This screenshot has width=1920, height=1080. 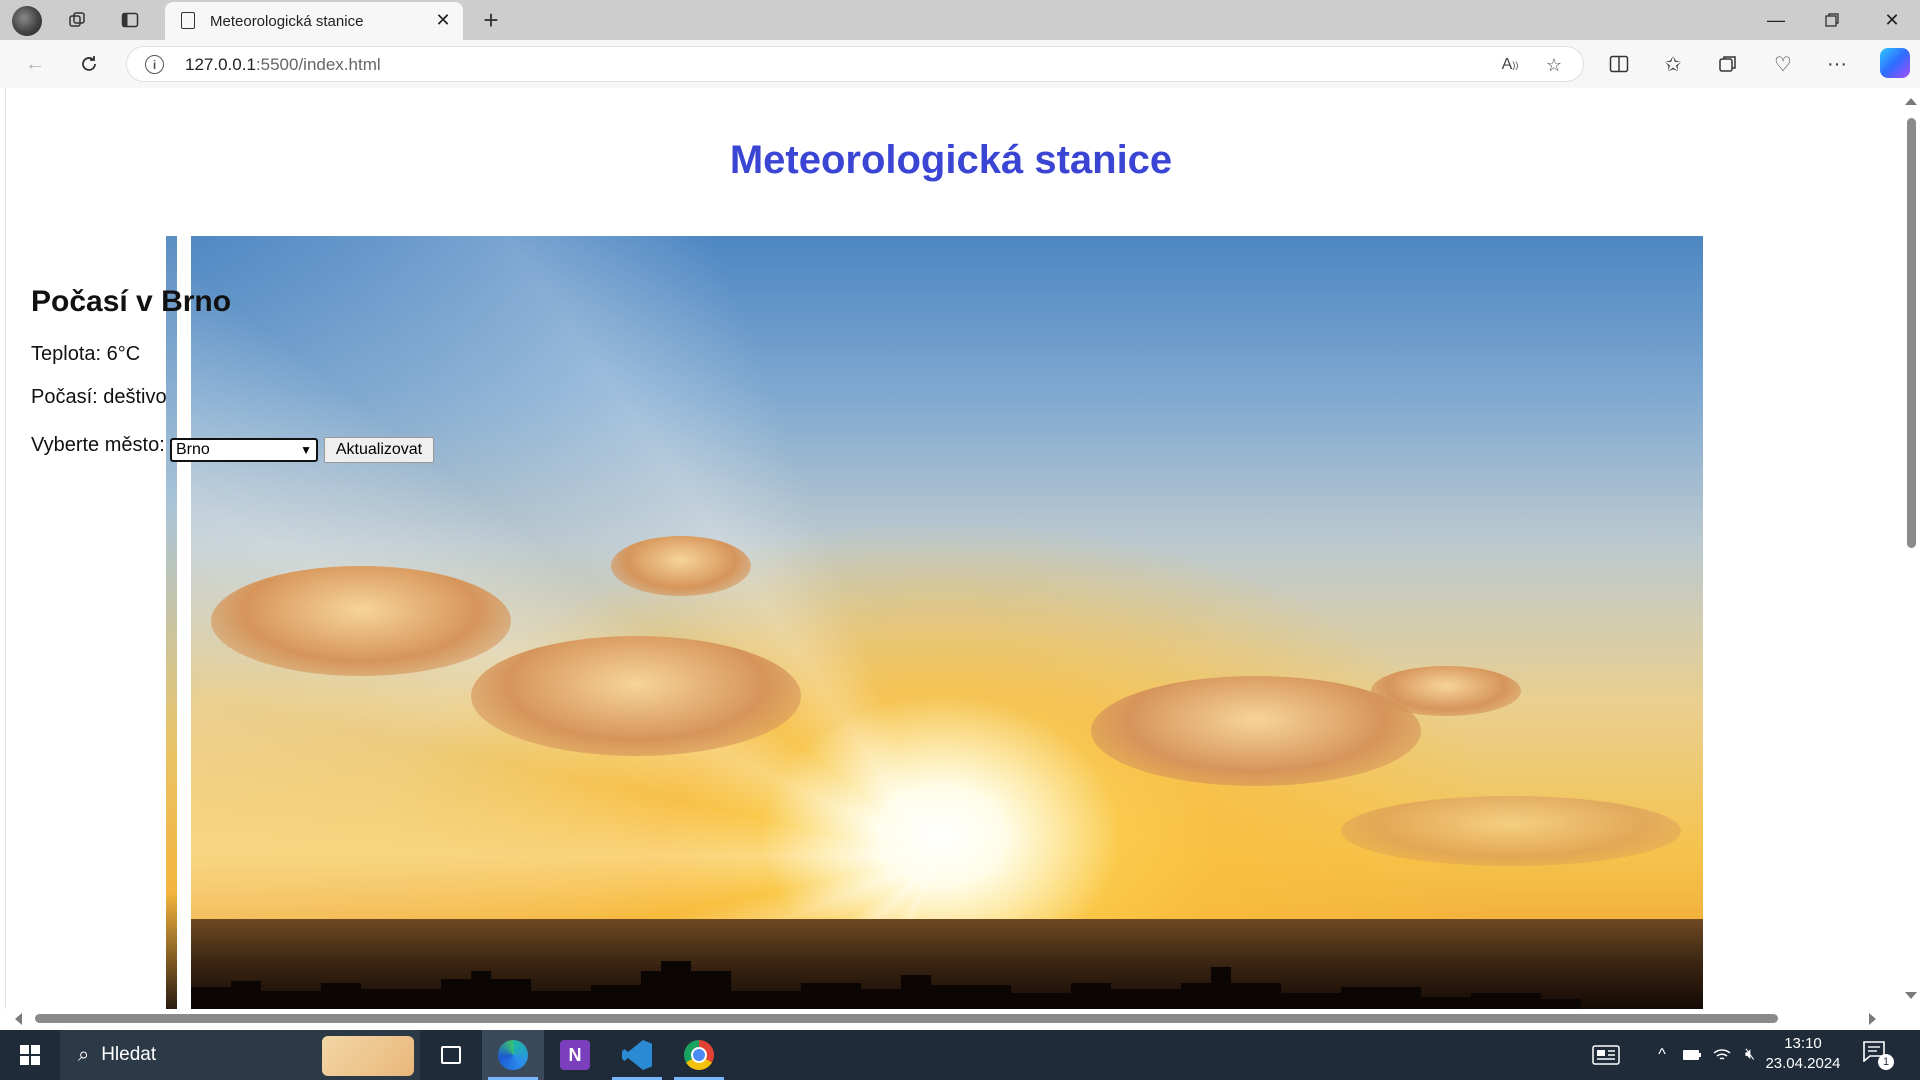 What do you see at coordinates (129, 1054) in the screenshot?
I see `search-text: Hledat` at bounding box center [129, 1054].